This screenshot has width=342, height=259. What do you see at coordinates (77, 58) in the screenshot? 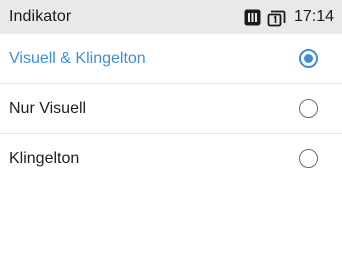
I see `option-label: Visuell & Klingelton` at bounding box center [77, 58].